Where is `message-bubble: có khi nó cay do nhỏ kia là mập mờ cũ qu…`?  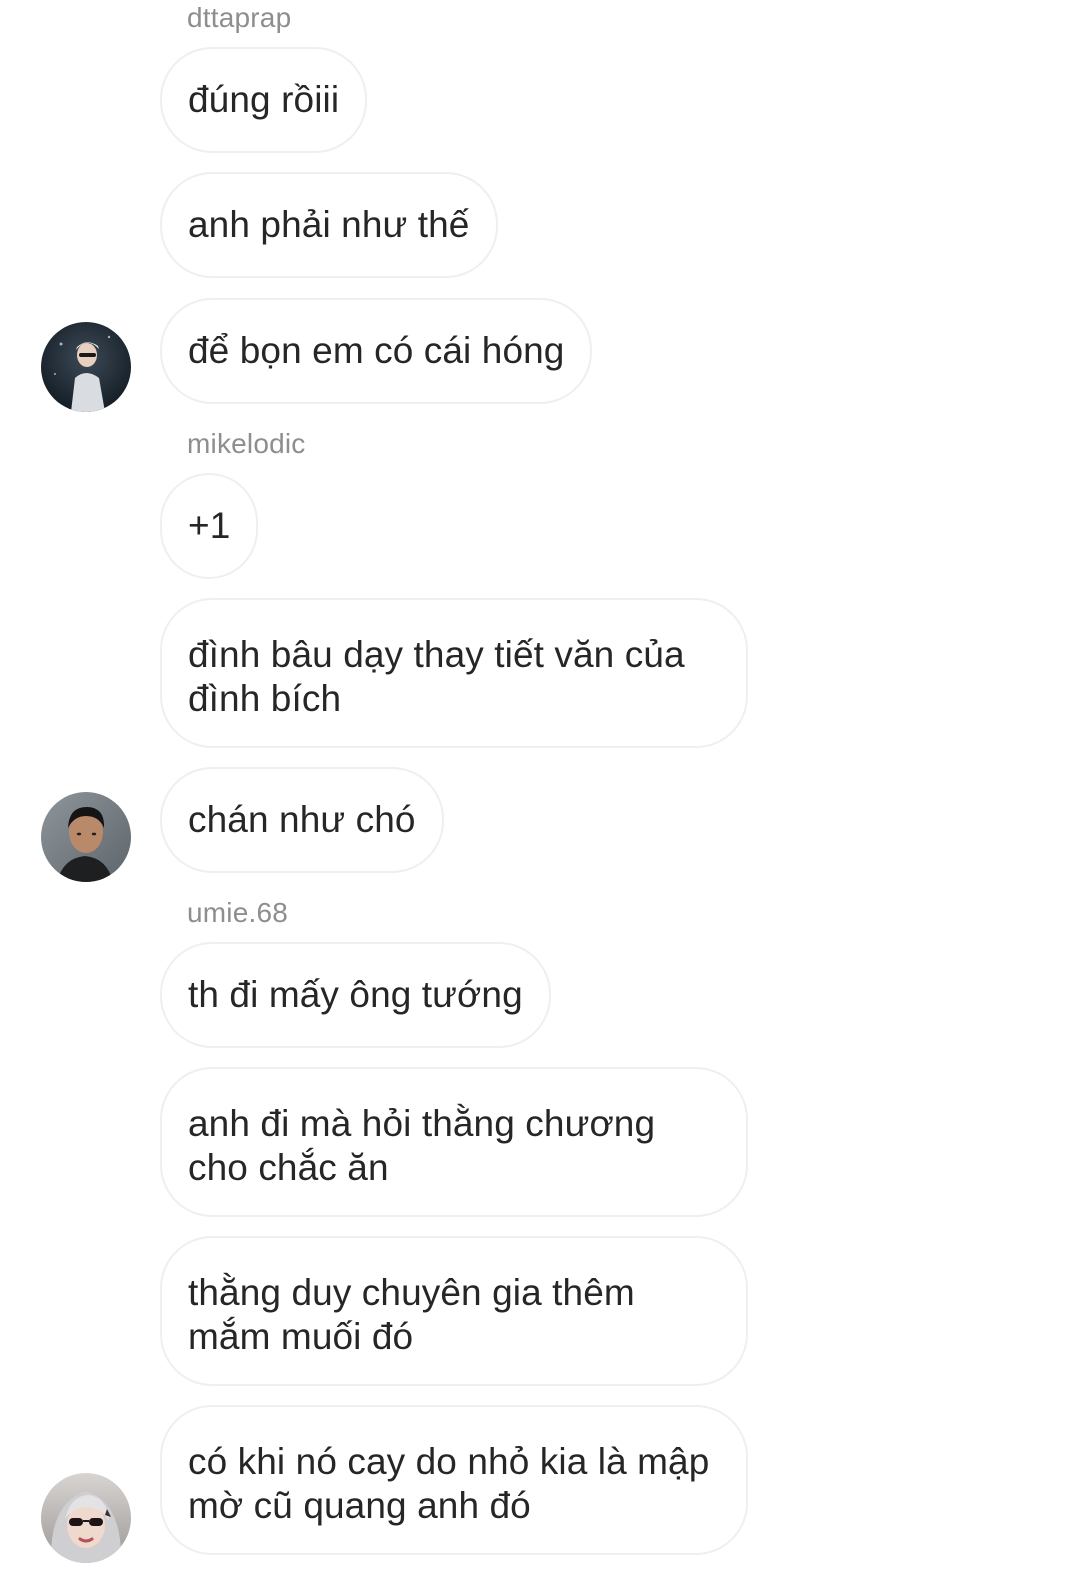 message-bubble: có khi nó cay do nhỏ kia là mập mờ cũ qu… is located at coordinates (454, 1480).